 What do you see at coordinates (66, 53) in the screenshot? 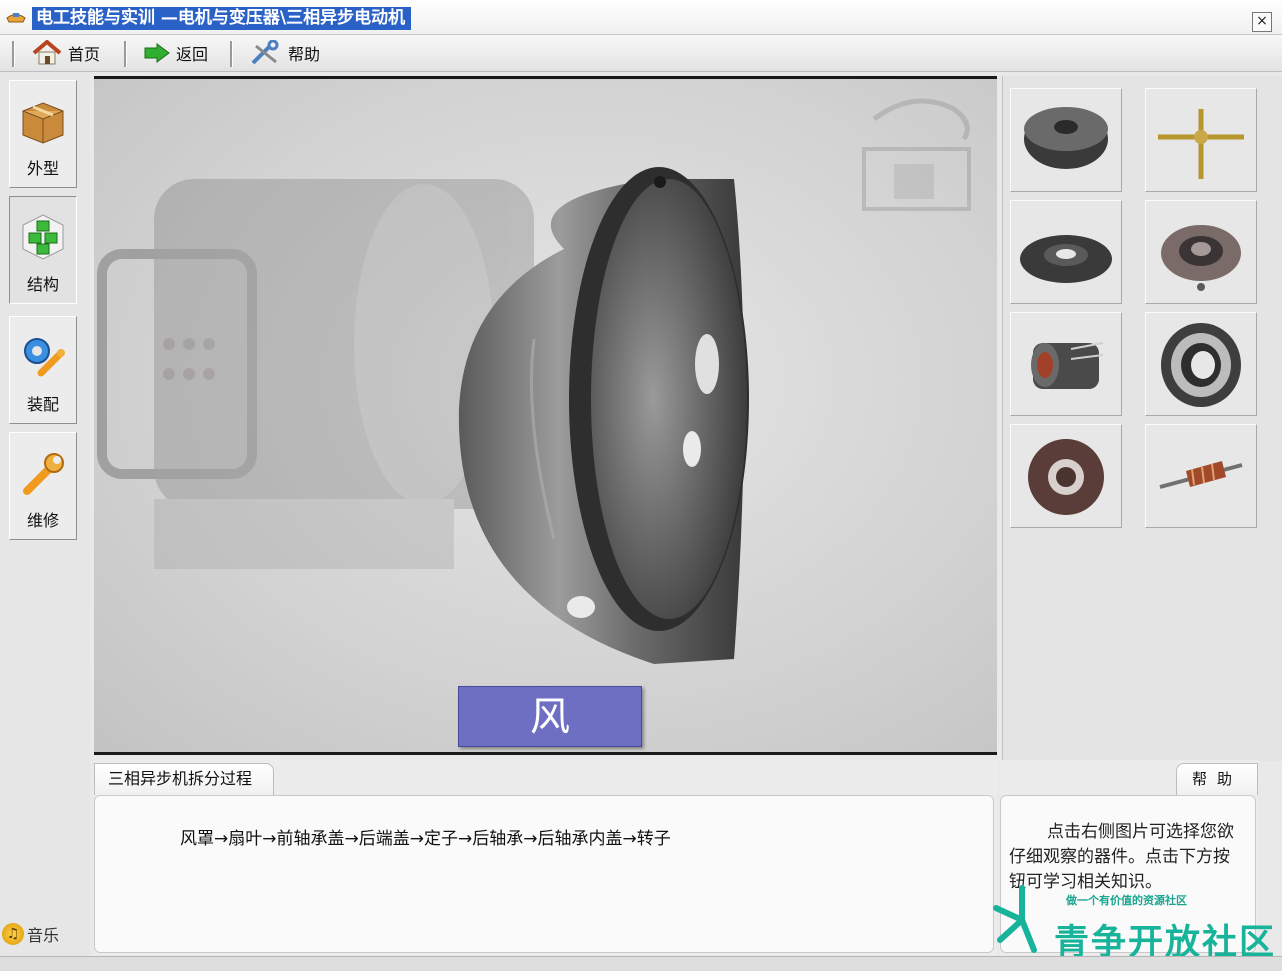
I see `home-button: 首页` at bounding box center [66, 53].